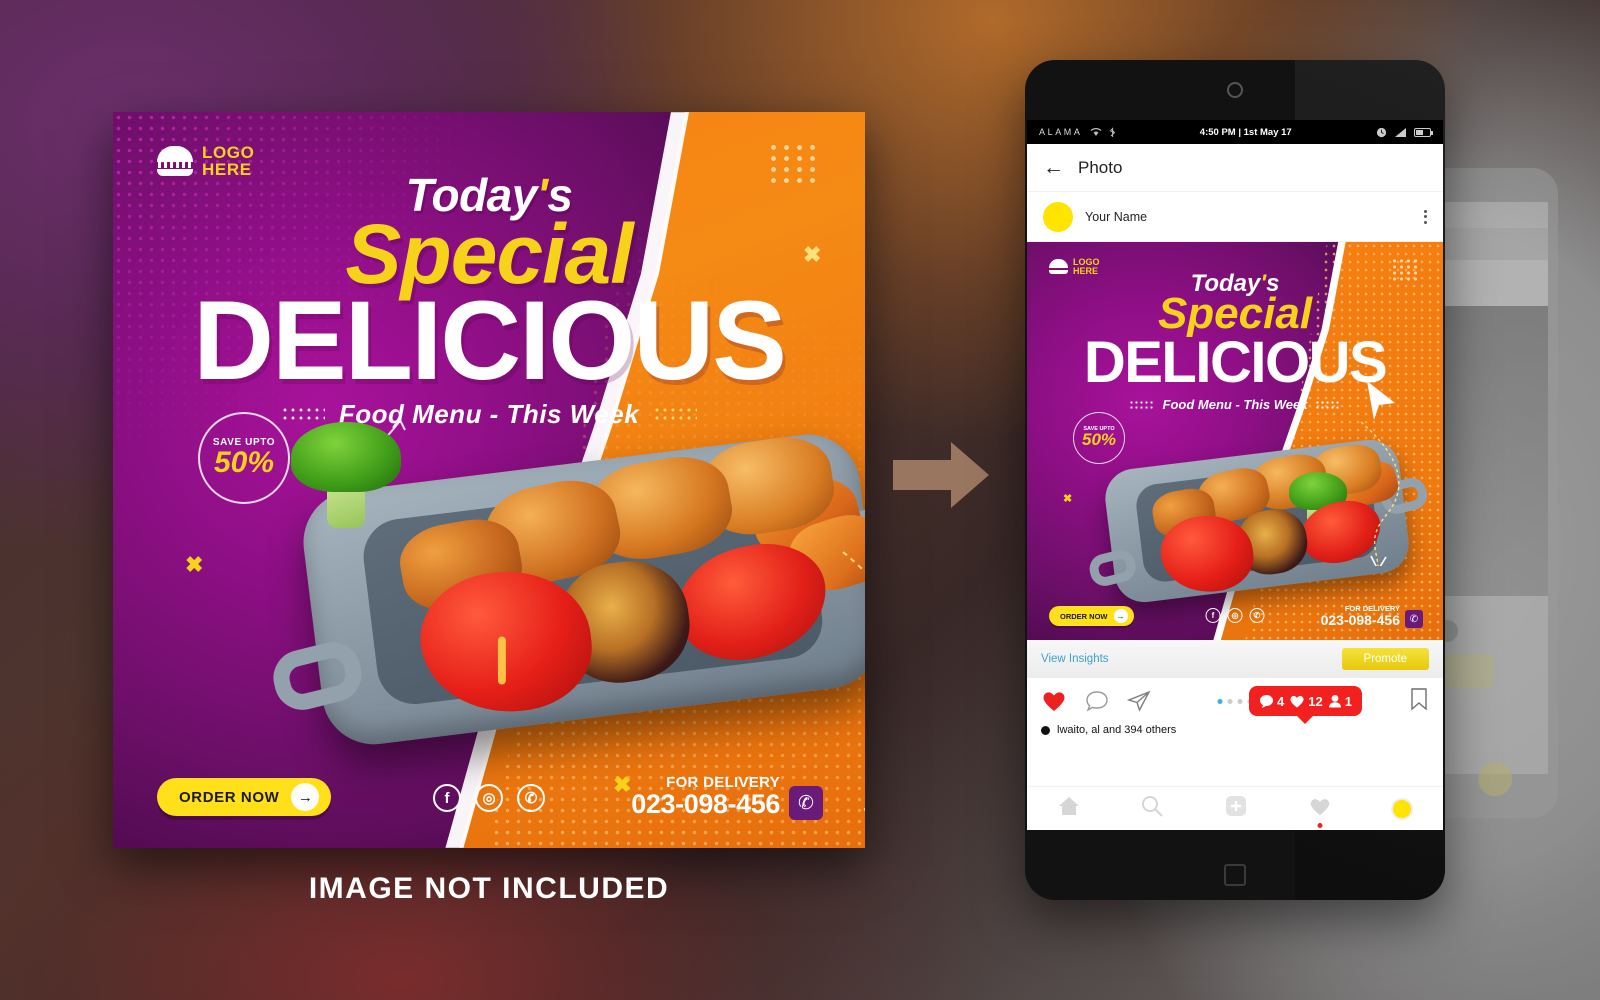 The image size is (1600, 1000). What do you see at coordinates (1235, 730) in the screenshot?
I see `likes-row: lwaito, al and 394 others` at bounding box center [1235, 730].